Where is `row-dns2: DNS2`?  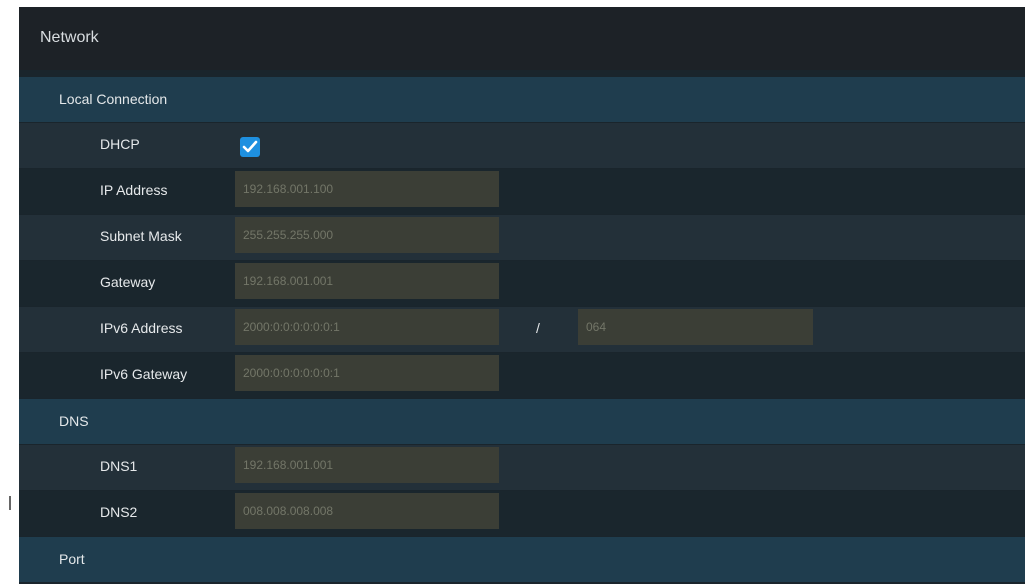 row-dns2: DNS2 is located at coordinates (522, 513).